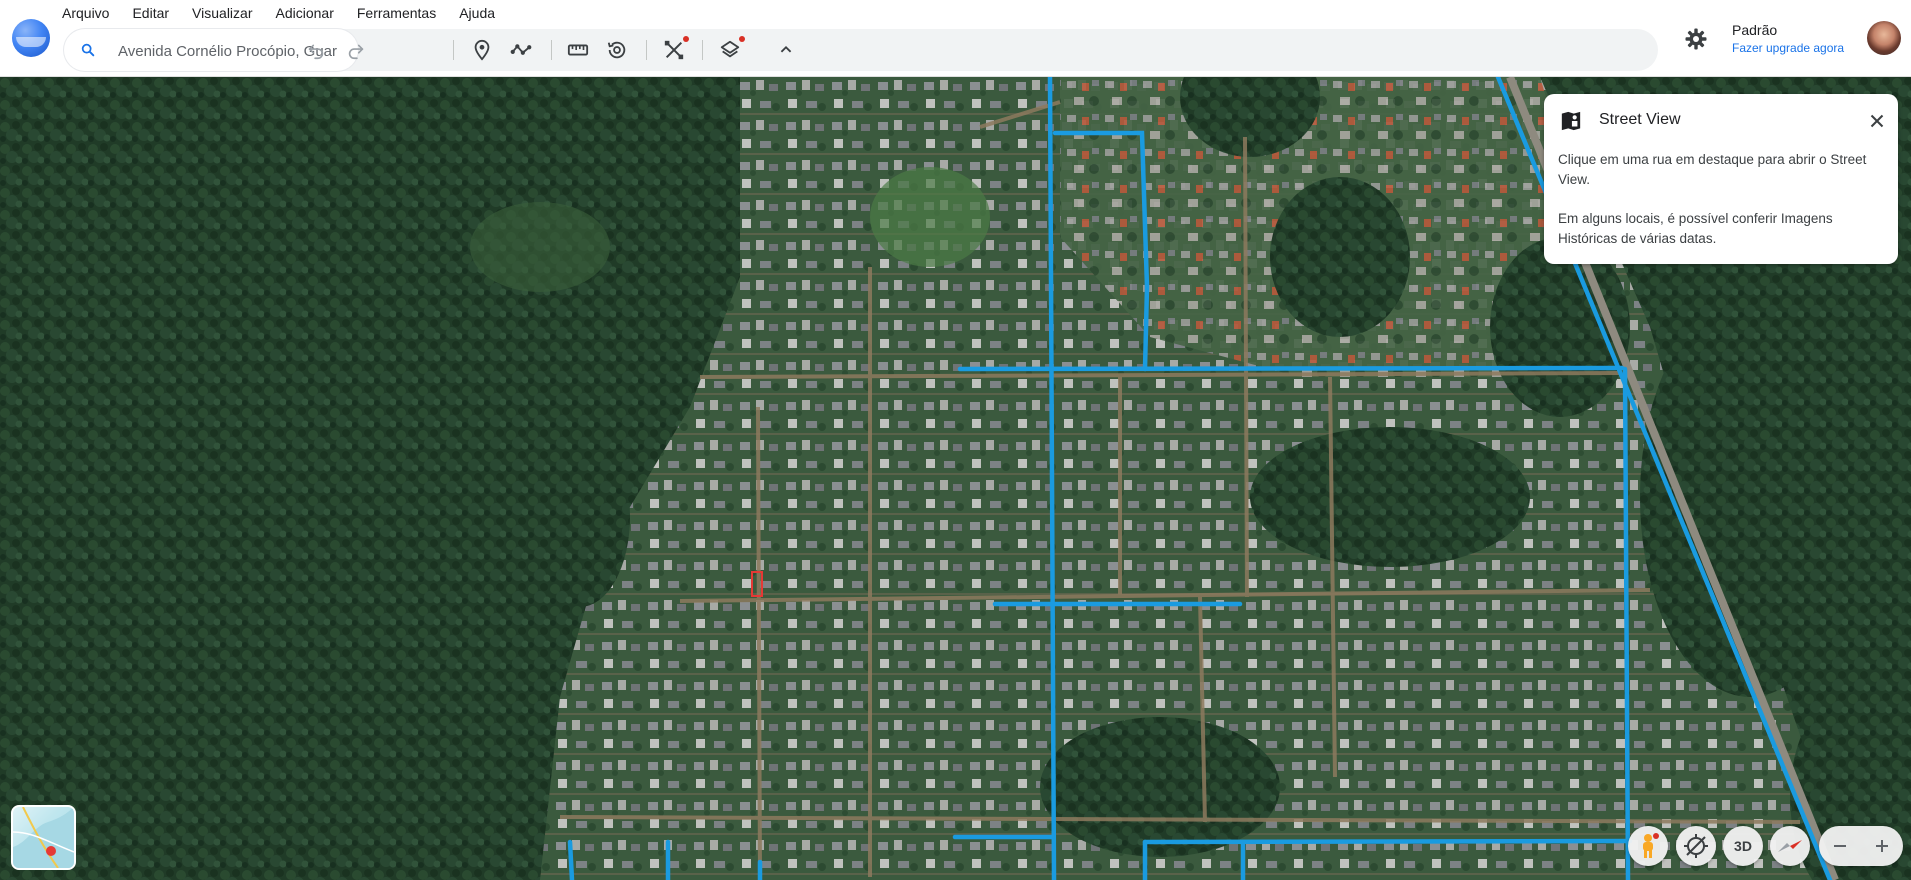 This screenshot has width=1911, height=880. What do you see at coordinates (1640, 119) in the screenshot?
I see `street-view-title: Street View` at bounding box center [1640, 119].